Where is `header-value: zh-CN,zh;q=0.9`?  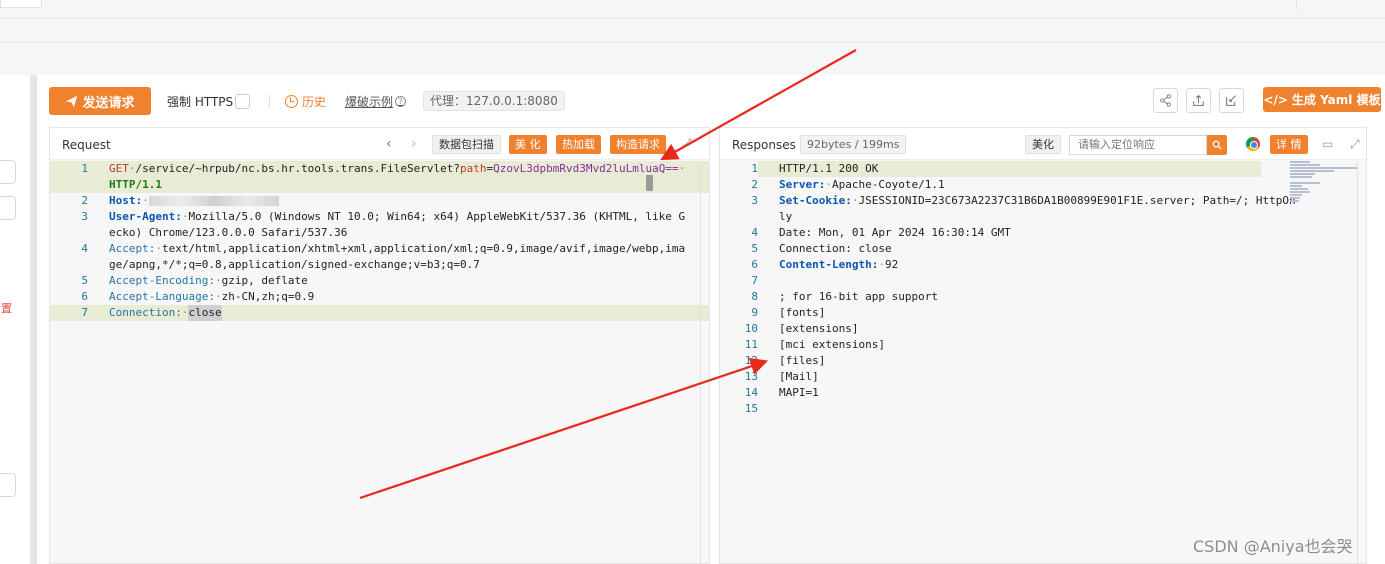 header-value: zh-CN,zh;q=0.9 is located at coordinates (268, 296).